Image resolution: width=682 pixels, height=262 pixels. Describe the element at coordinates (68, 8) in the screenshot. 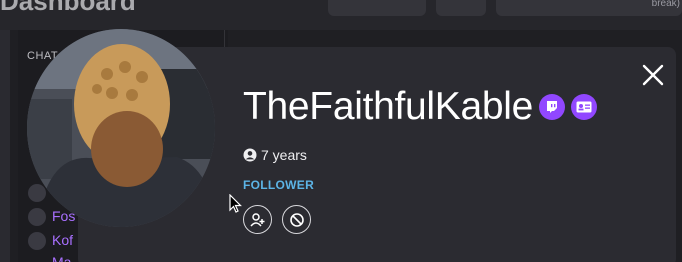

I see `dashboard-title: Dashboard` at that location.